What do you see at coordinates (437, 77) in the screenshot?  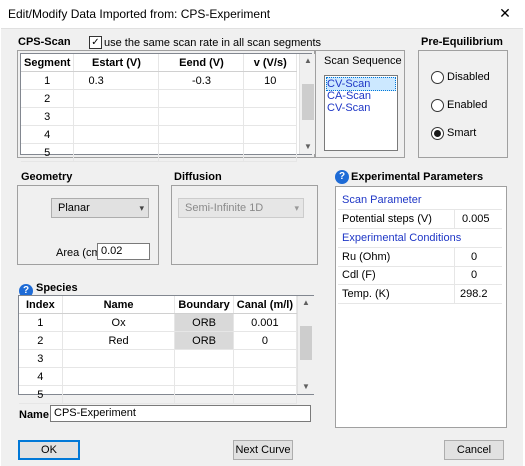 I see `radio-disabled` at bounding box center [437, 77].